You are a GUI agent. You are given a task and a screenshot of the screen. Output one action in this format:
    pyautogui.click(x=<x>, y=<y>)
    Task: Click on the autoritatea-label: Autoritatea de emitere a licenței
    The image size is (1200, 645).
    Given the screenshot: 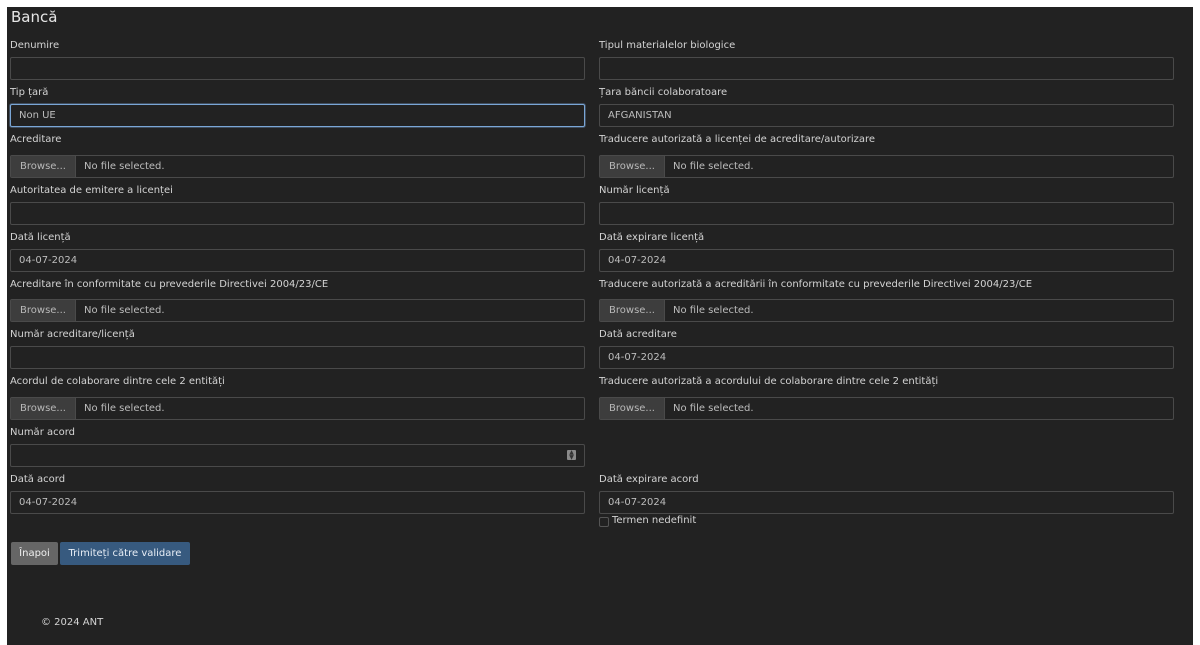 What is the action you would take?
    pyautogui.click(x=91, y=190)
    